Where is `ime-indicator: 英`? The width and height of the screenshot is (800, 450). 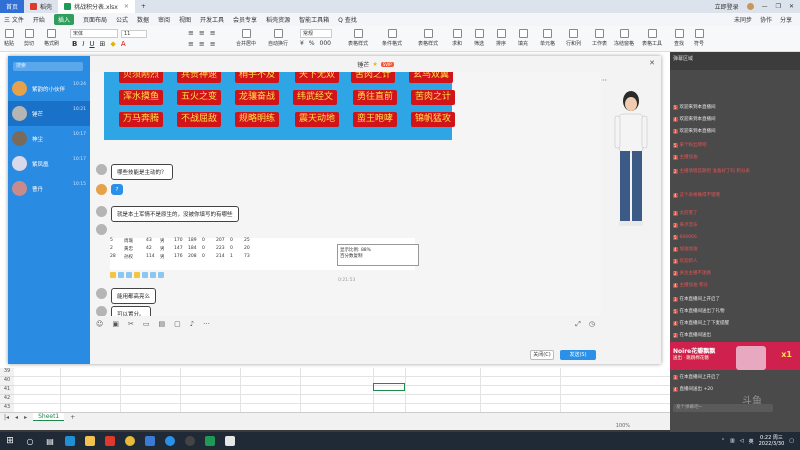
ime-indicator: 英 is located at coordinates (751, 441).